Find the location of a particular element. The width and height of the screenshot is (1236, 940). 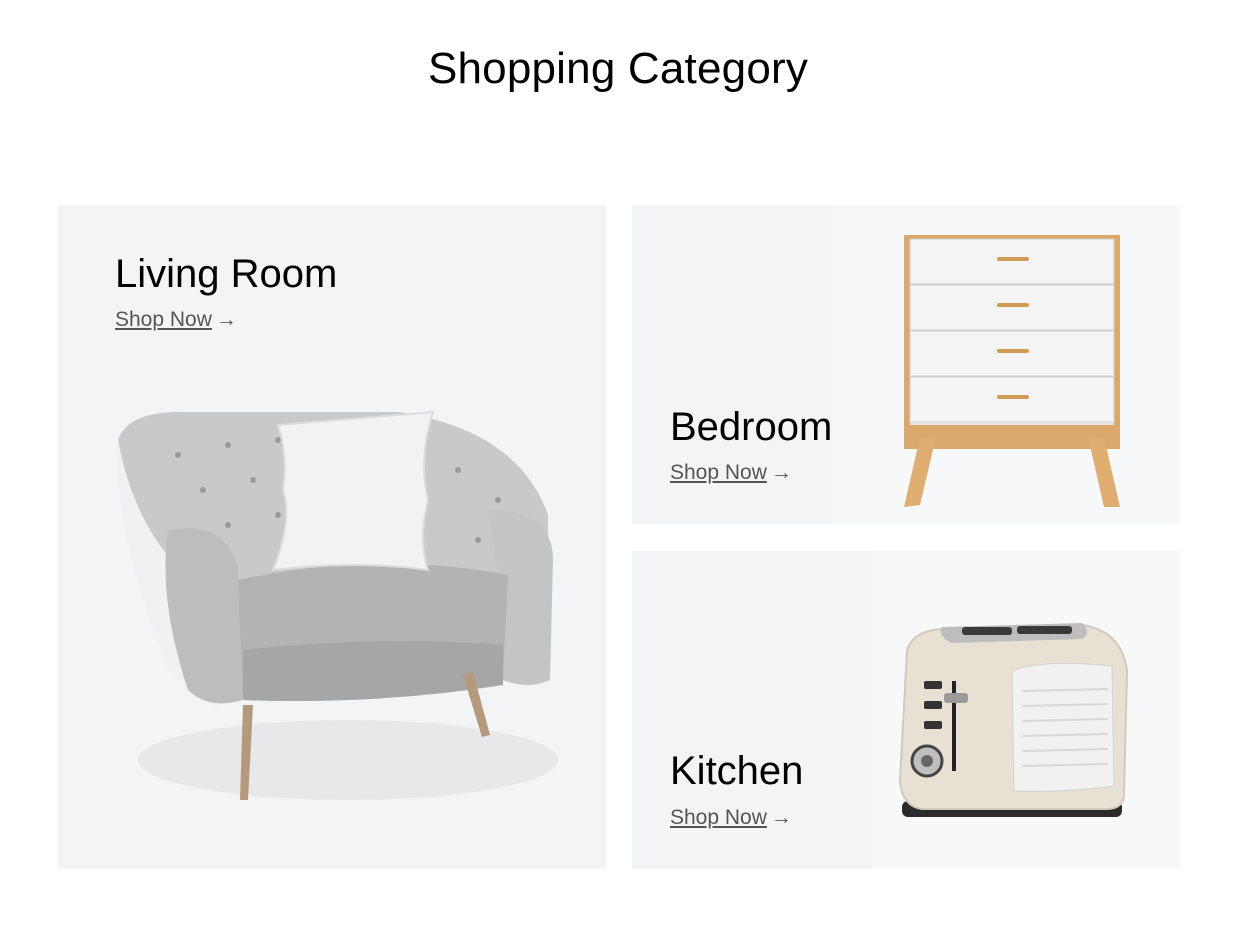

dresser-image is located at coordinates (1012, 371).